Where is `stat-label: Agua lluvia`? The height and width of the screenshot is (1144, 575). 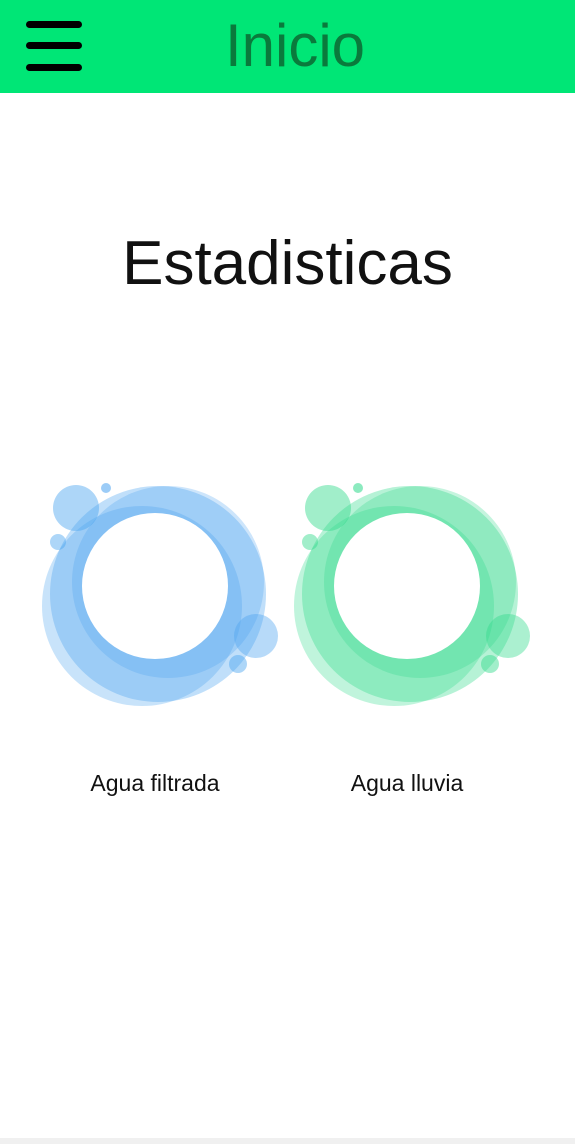 stat-label: Agua lluvia is located at coordinates (407, 783).